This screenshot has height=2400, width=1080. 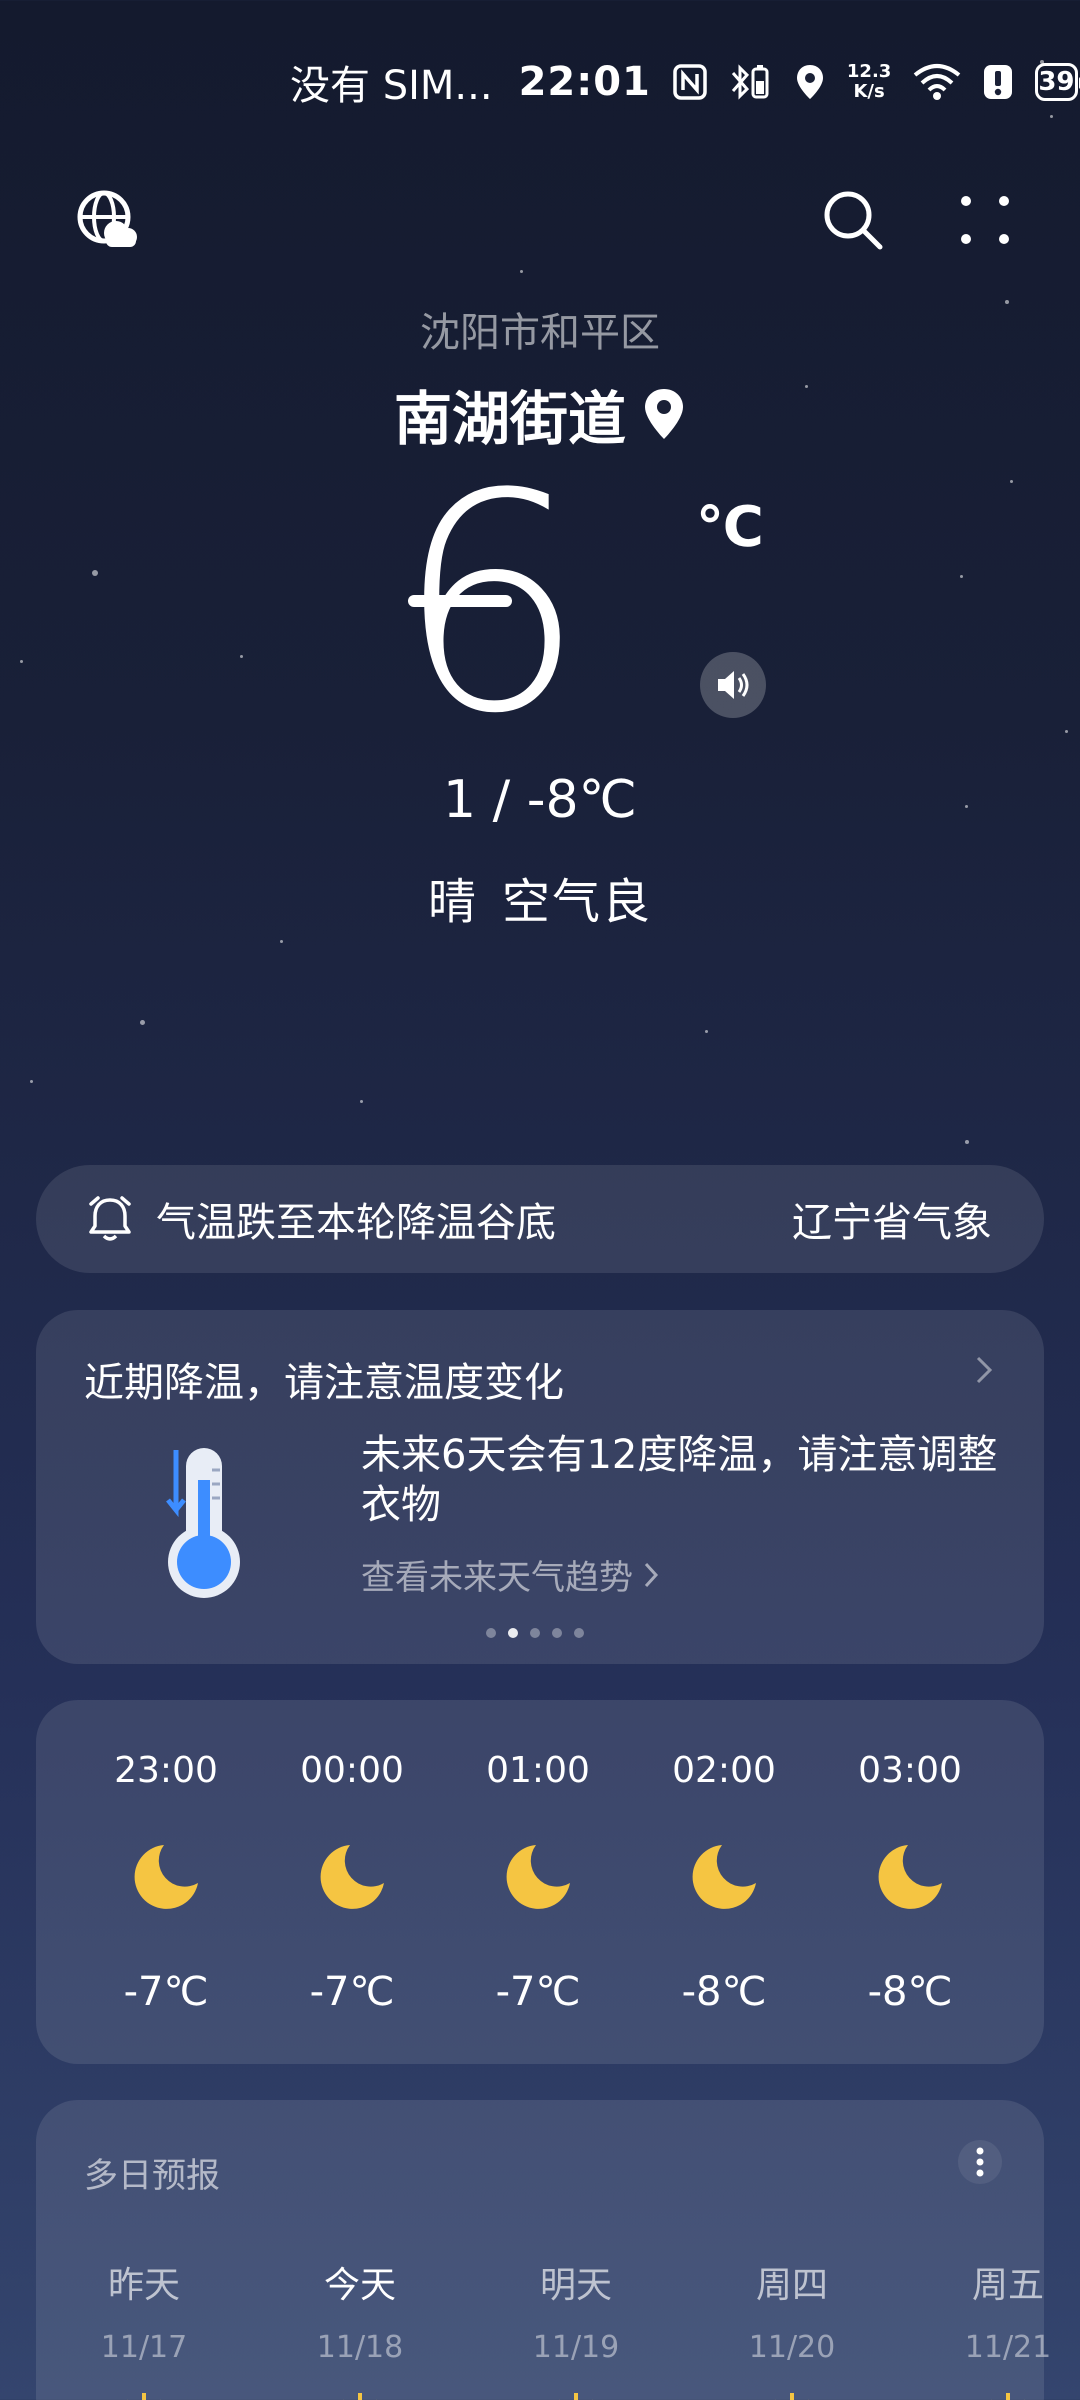 I want to click on location-pin-icon, so click(x=664, y=414).